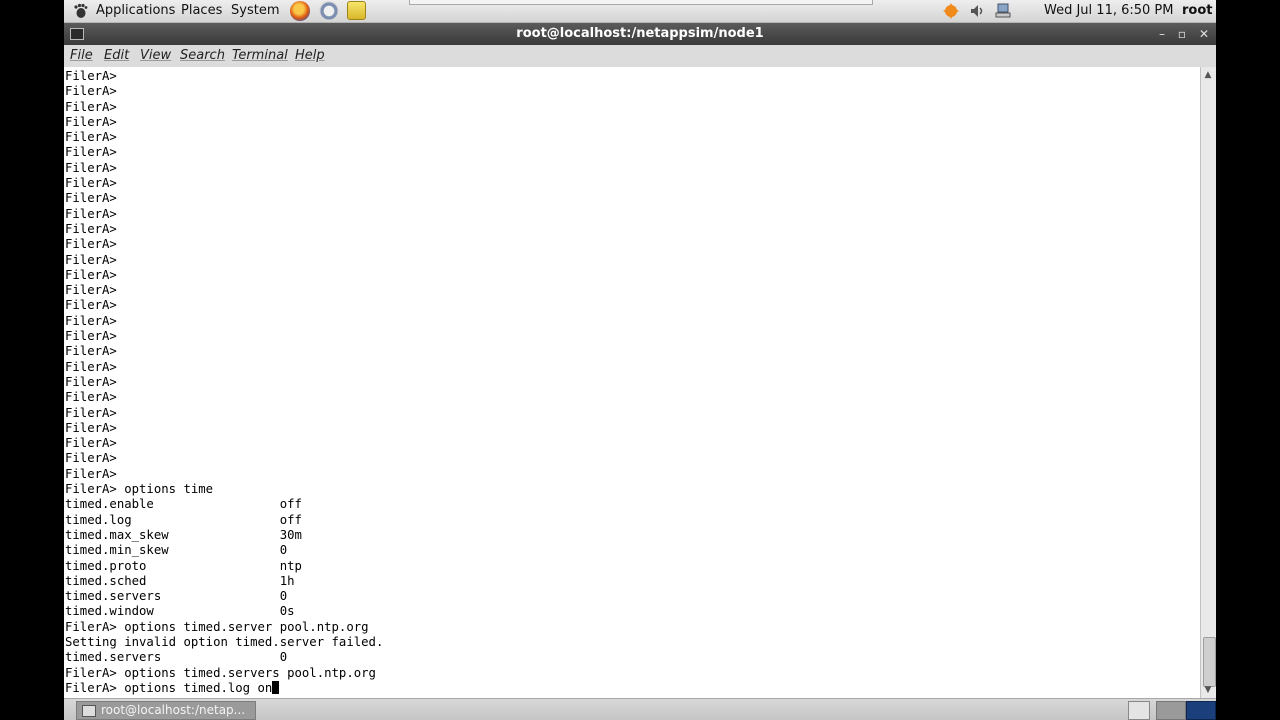  I want to click on terminal-line-text: timed.log off, so click(183, 519).